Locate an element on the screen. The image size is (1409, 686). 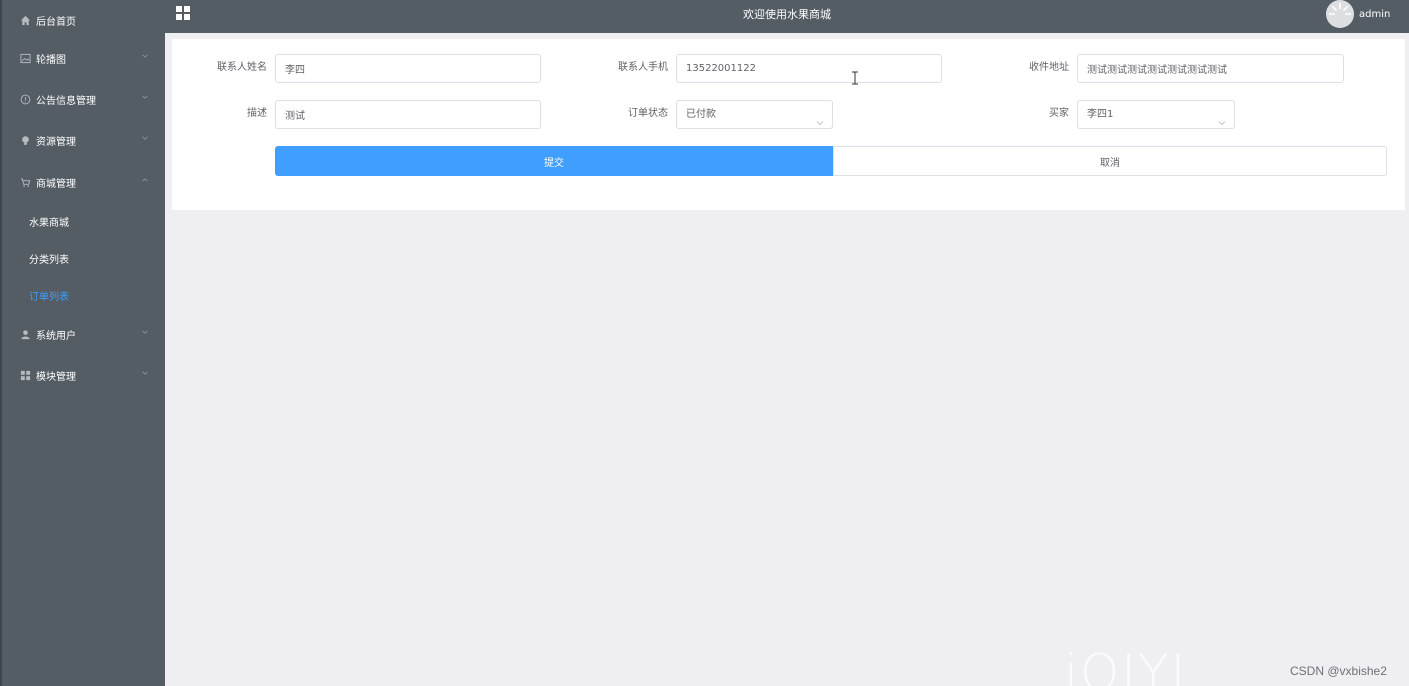
sidebar-item-system-user: 系统用户 is located at coordinates (83, 334).